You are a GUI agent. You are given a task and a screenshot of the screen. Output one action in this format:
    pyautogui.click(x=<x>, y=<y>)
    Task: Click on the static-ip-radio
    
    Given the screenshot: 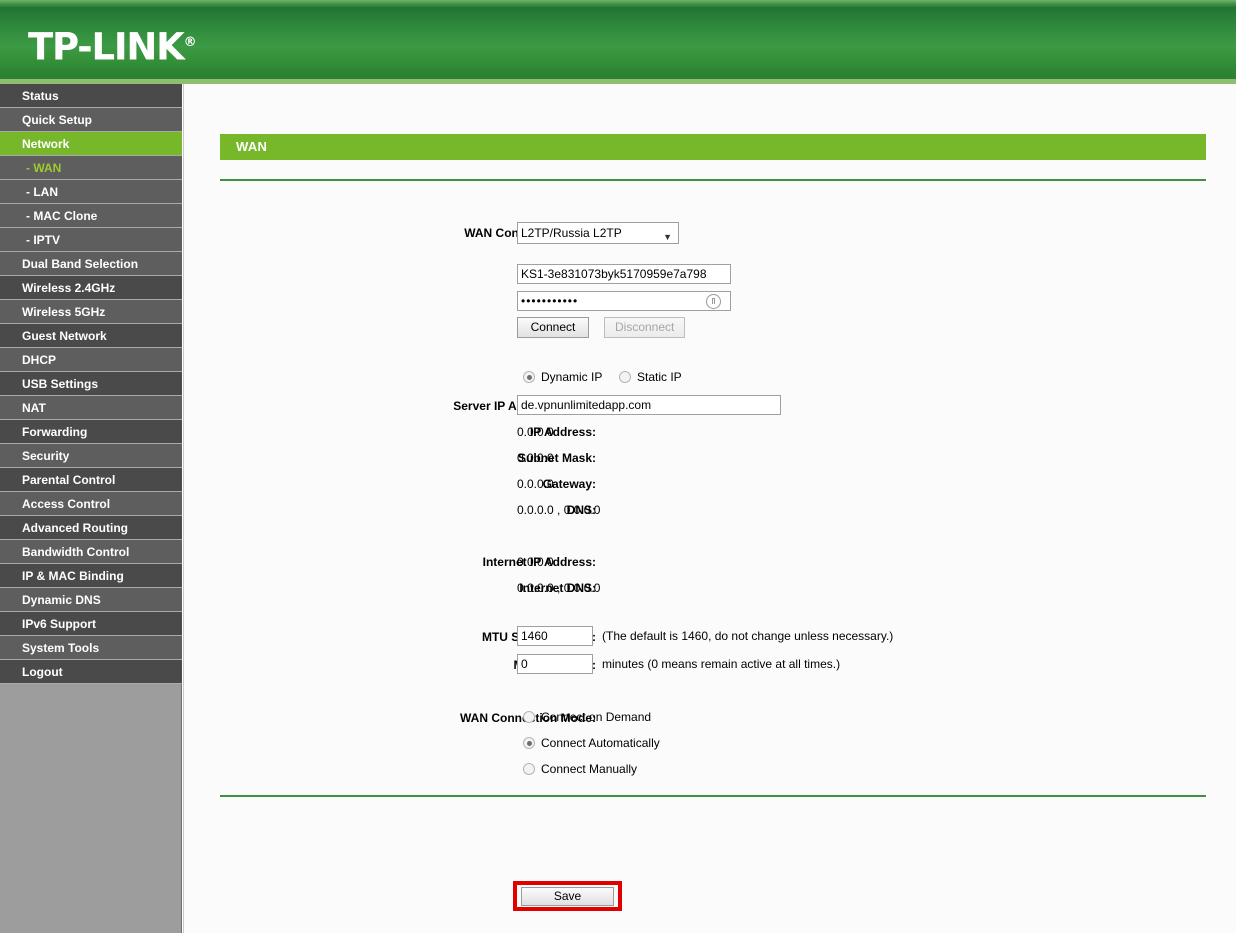 What is the action you would take?
    pyautogui.click(x=625, y=377)
    